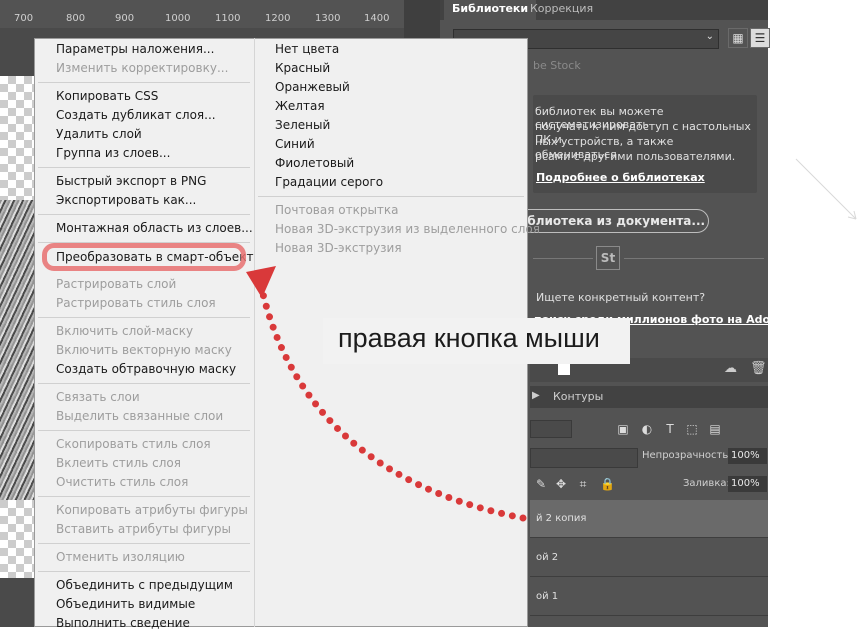  What do you see at coordinates (261, 282) in the screenshot?
I see `arrow-head-icon` at bounding box center [261, 282].